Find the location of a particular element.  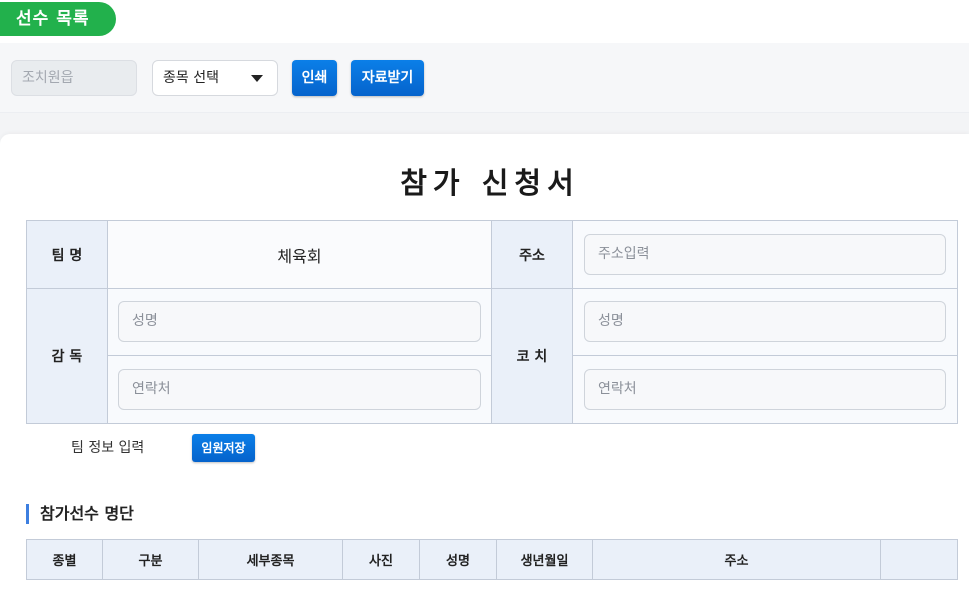

roster-header-category: 종별 is located at coordinates (64, 559).